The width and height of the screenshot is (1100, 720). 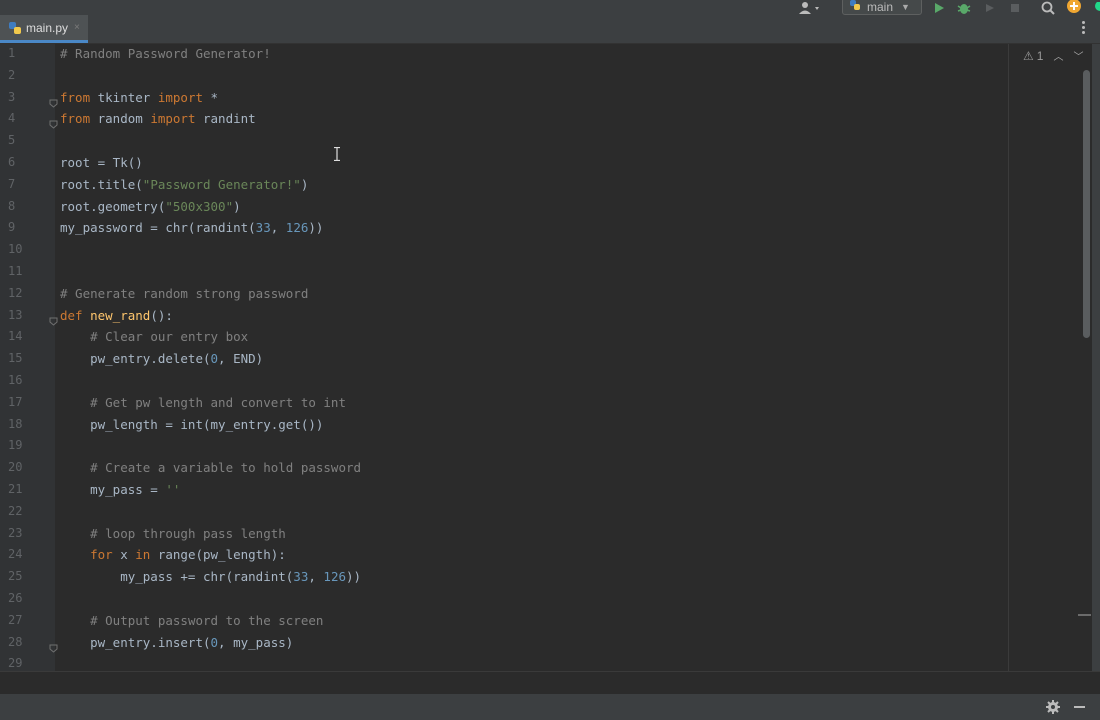 I want to click on code-token: # loop through pass length, so click(x=188, y=533).